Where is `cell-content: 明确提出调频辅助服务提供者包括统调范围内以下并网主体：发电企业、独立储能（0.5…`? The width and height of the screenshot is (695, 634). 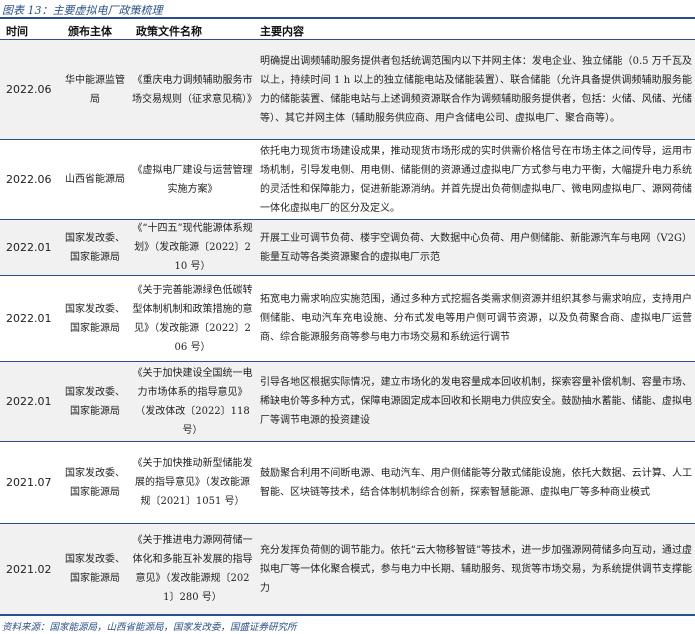
cell-content: 明确提出调频辅助服务提供者包括统调范围内以下并网主体：发电企业、独立储能（0.5… is located at coordinates (476, 89).